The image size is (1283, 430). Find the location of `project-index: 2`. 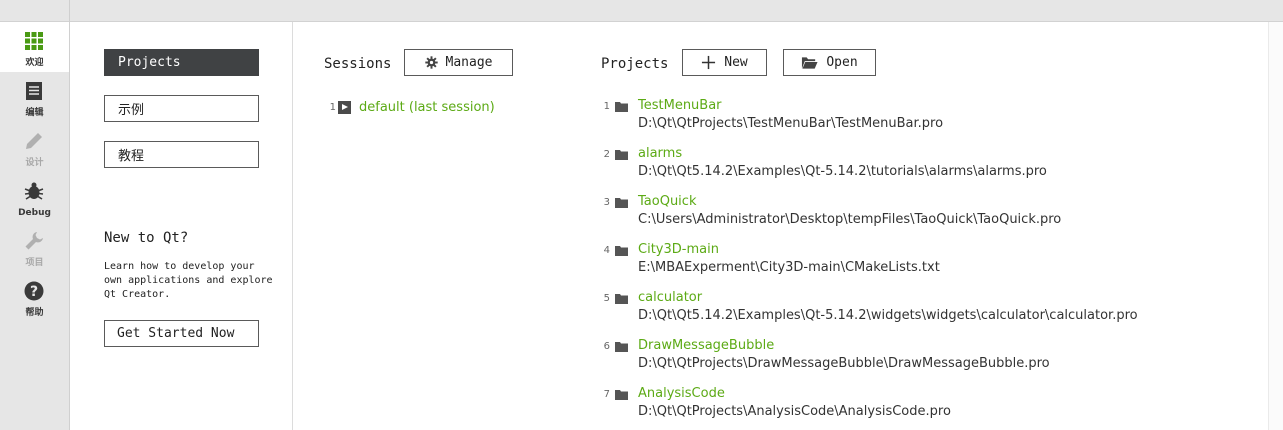

project-index: 2 is located at coordinates (606, 154).